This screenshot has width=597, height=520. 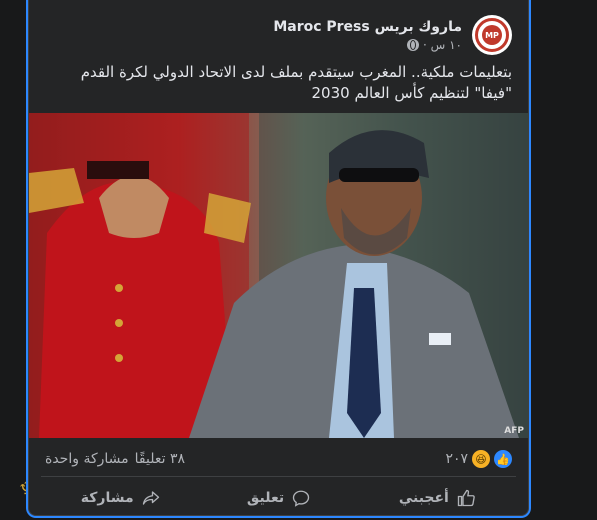 I want to click on divider, so click(x=278, y=476).